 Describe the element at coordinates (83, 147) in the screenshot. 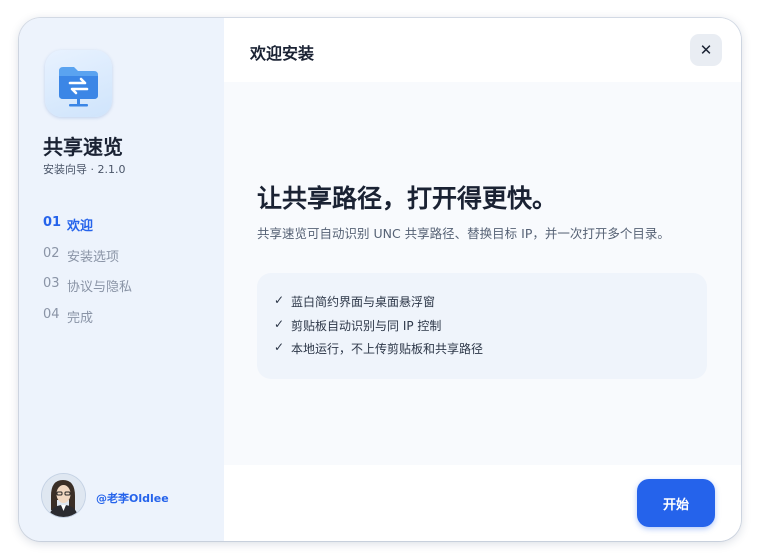

I see `app-title: 共享速览` at that location.